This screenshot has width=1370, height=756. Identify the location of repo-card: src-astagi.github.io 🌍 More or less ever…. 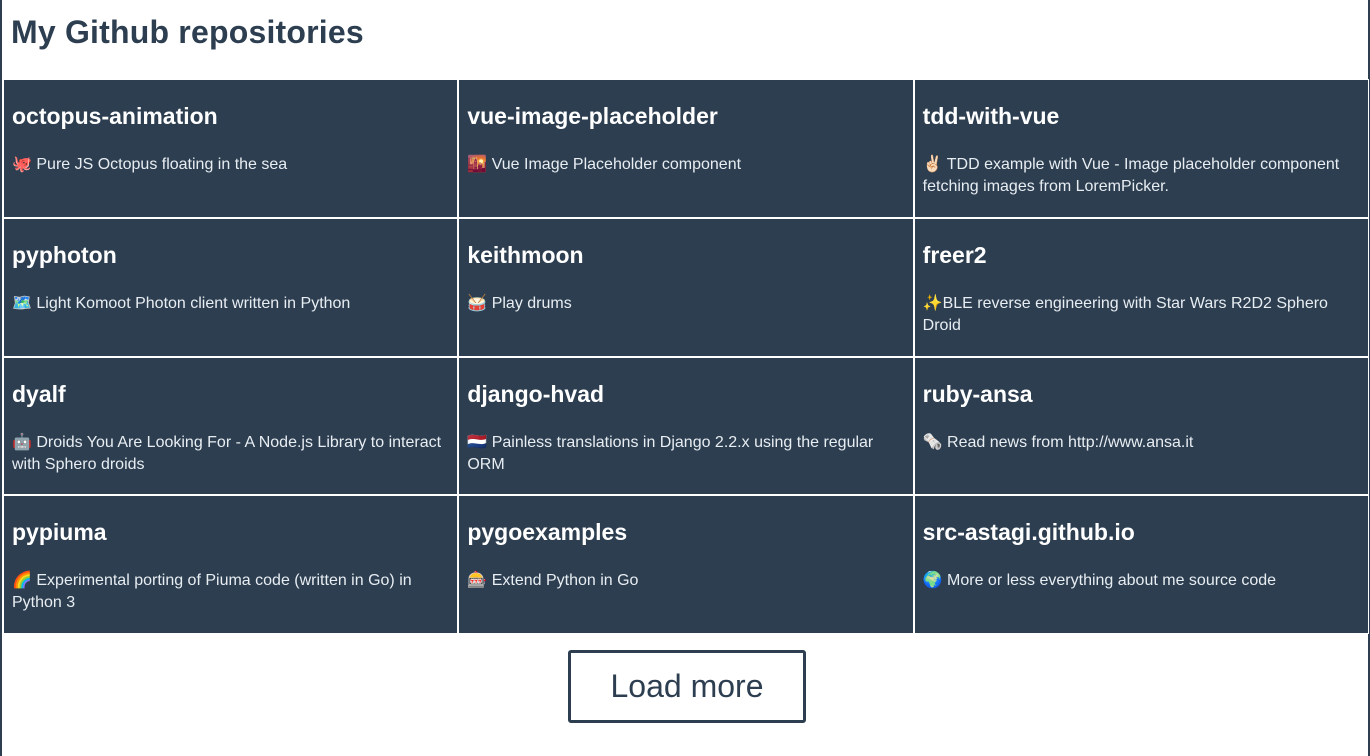
(1141, 564).